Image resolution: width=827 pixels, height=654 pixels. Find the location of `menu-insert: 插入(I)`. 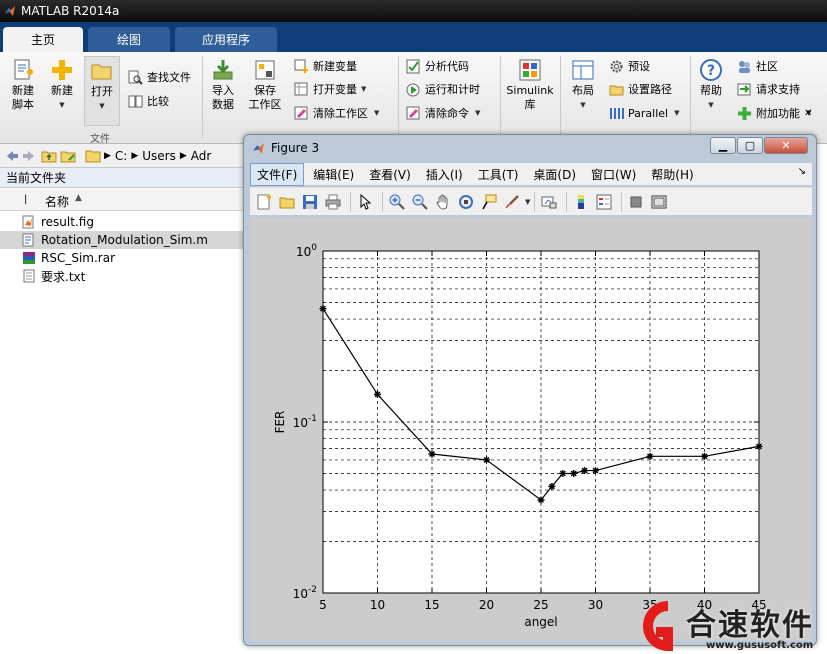

menu-insert: 插入(I) is located at coordinates (444, 174).